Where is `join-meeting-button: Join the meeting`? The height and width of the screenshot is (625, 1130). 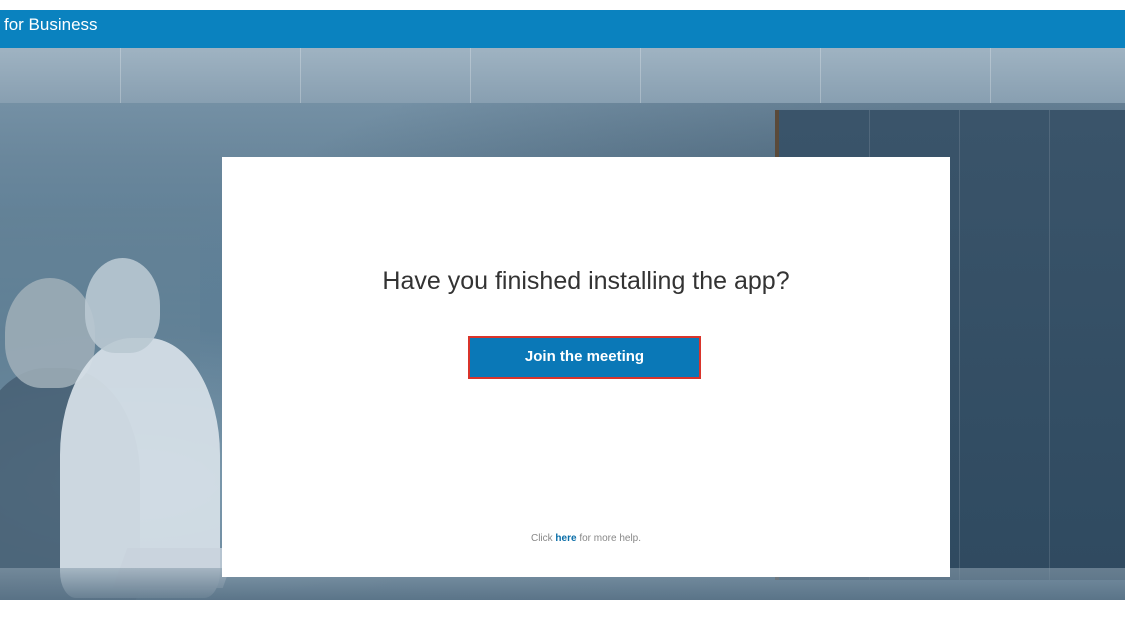
join-meeting-button: Join the meeting is located at coordinates (584, 357).